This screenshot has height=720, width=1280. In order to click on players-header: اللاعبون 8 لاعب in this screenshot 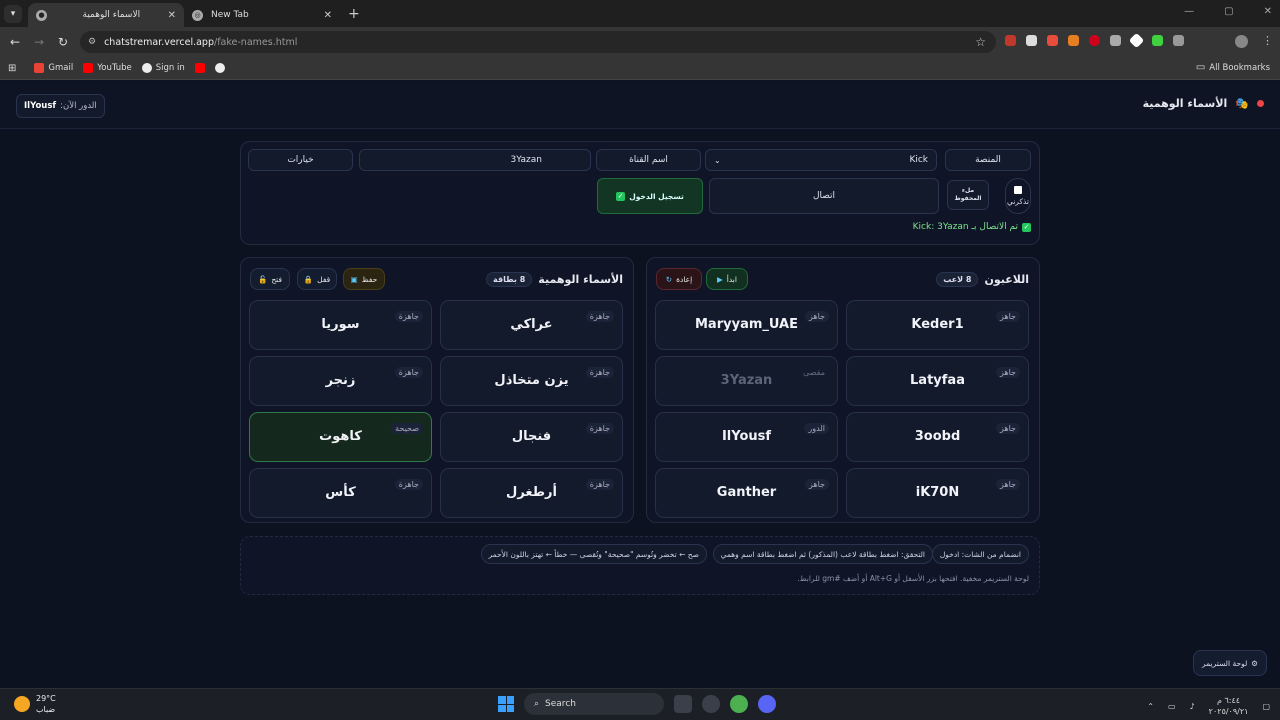, I will do `click(982, 279)`.